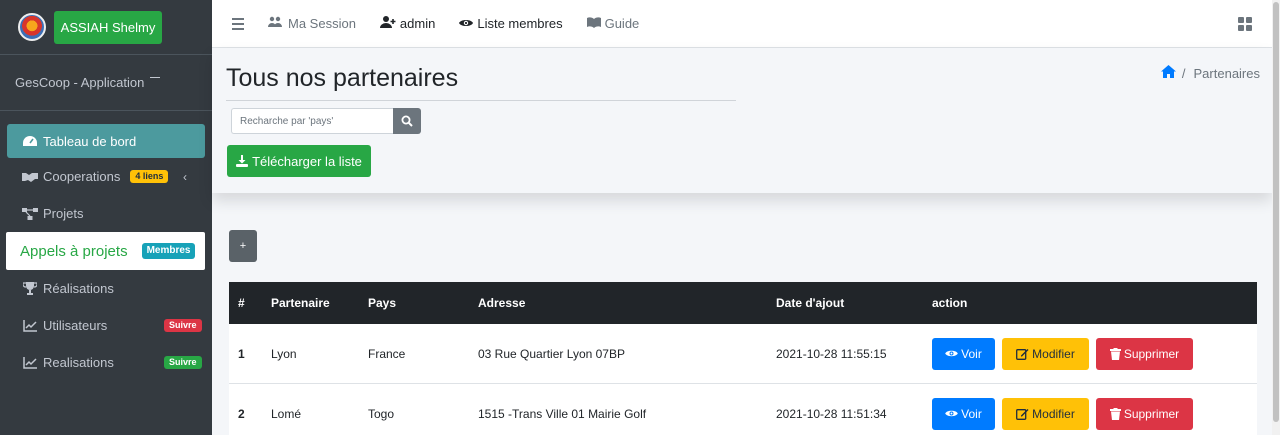 This screenshot has height=435, width=1280. I want to click on search-button, so click(407, 121).